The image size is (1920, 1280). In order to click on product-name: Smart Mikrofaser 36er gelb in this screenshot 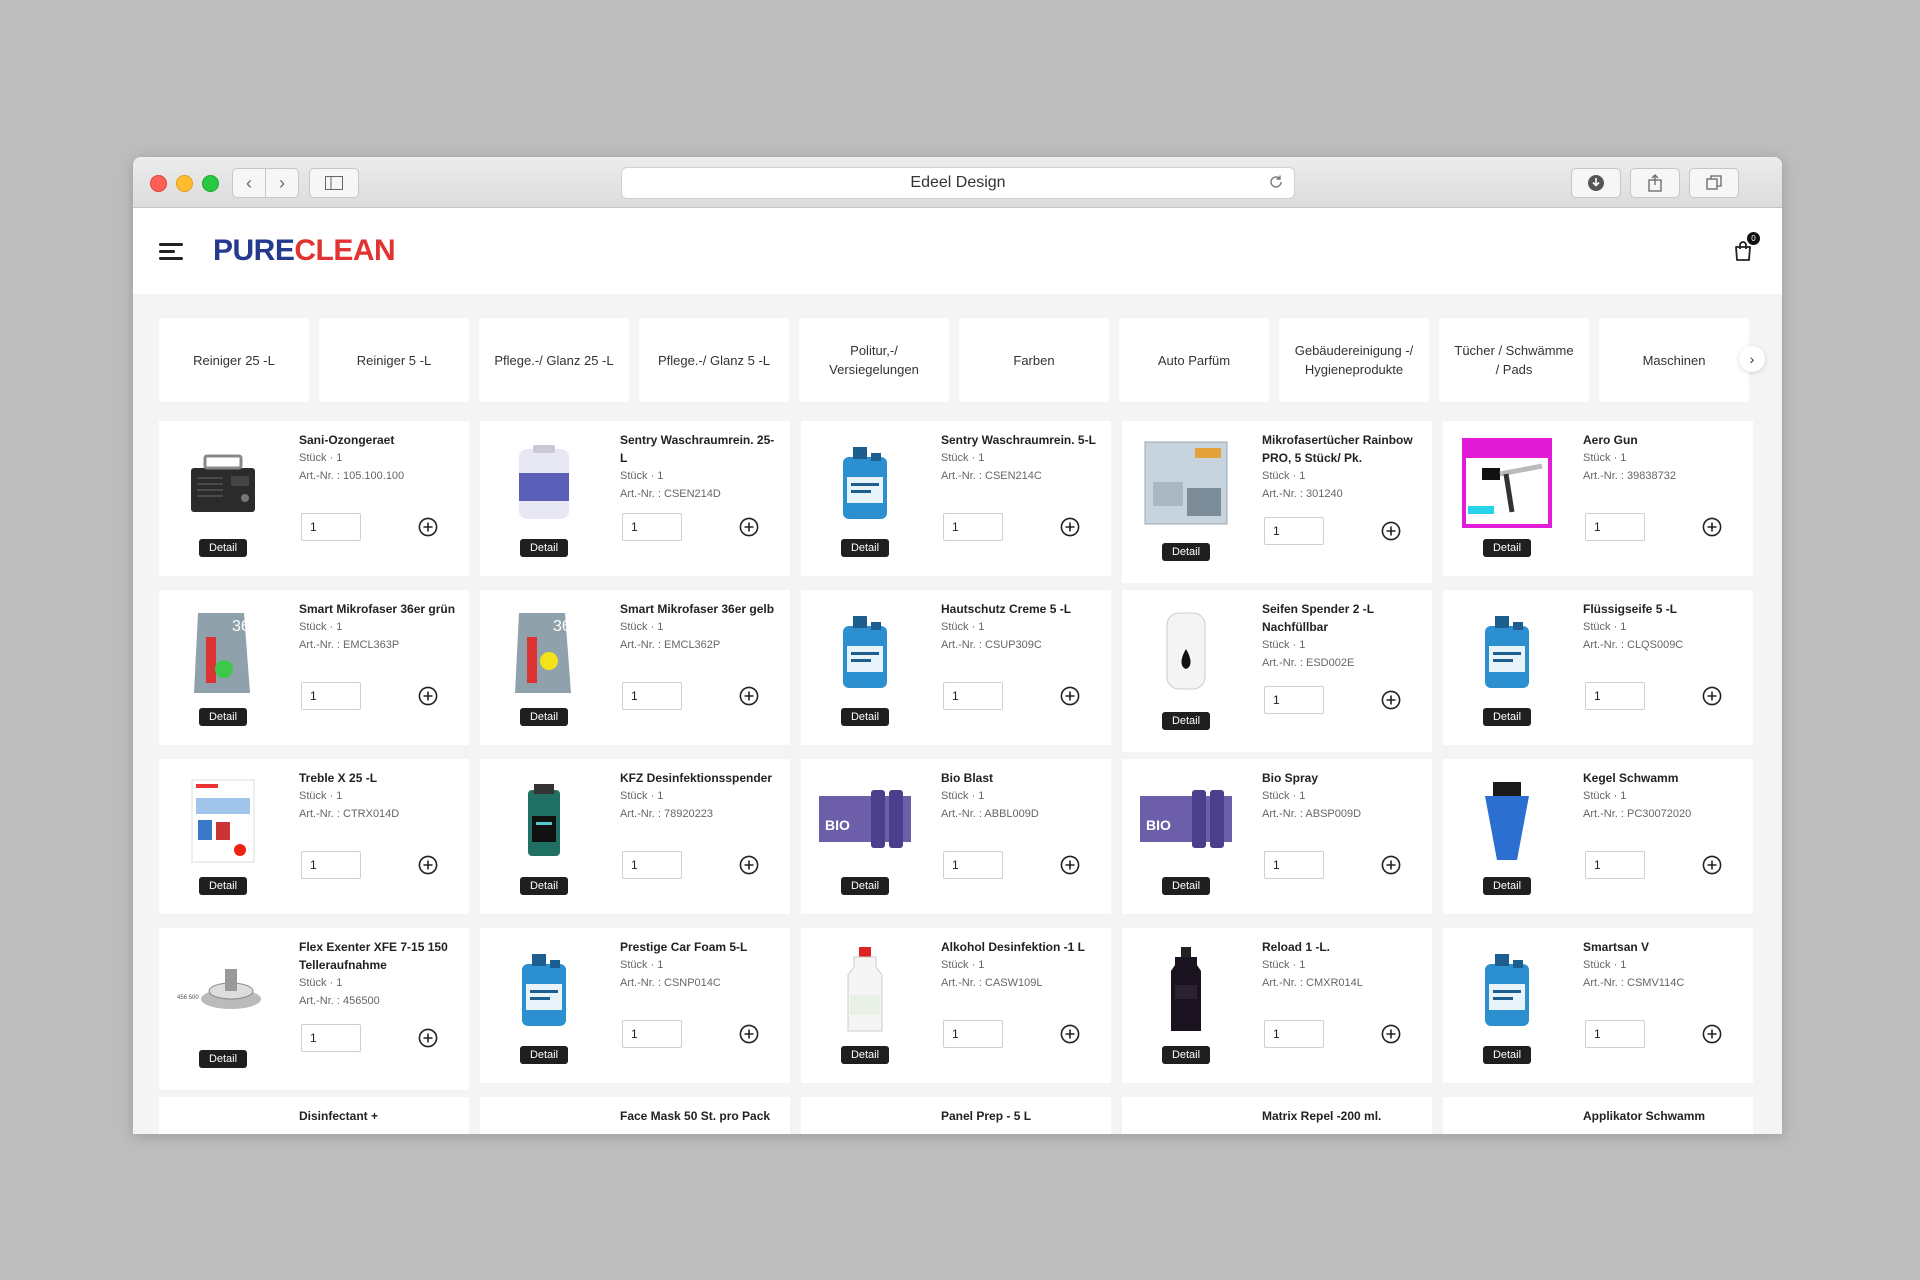, I will do `click(700, 609)`.